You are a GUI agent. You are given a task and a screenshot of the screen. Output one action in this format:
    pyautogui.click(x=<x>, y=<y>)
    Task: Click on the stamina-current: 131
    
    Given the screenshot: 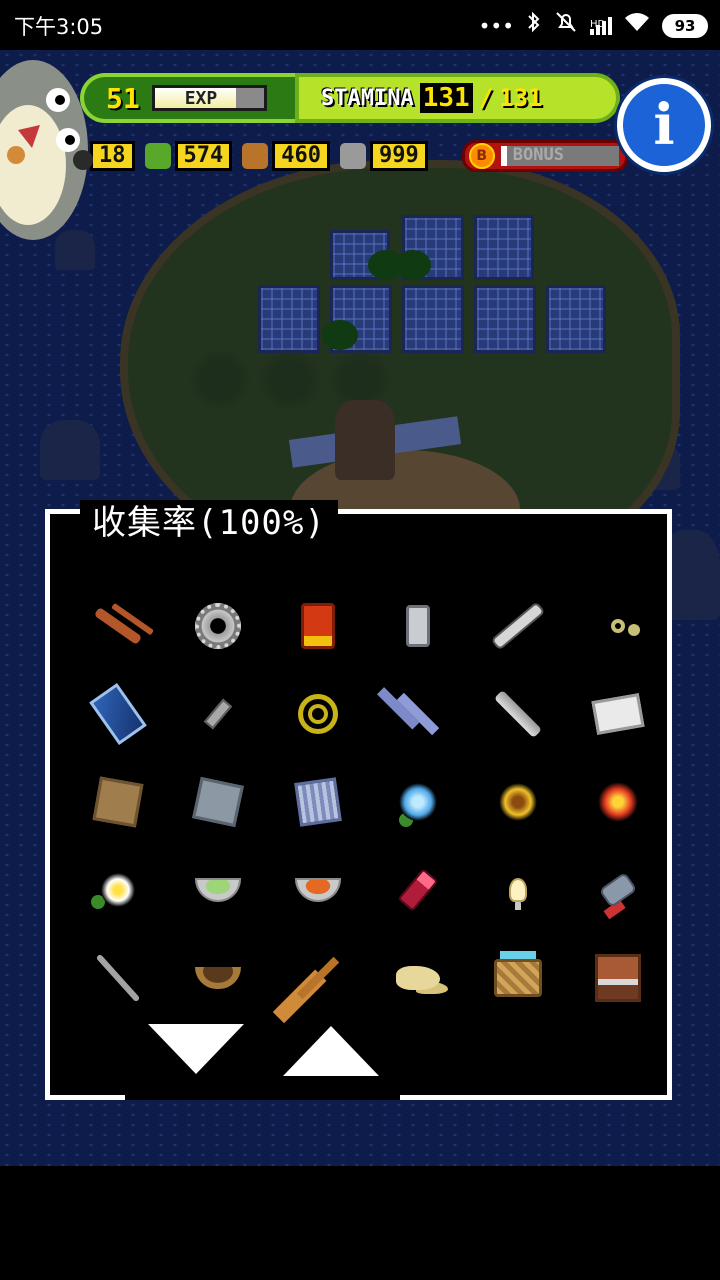 What is the action you would take?
    pyautogui.click(x=446, y=98)
    